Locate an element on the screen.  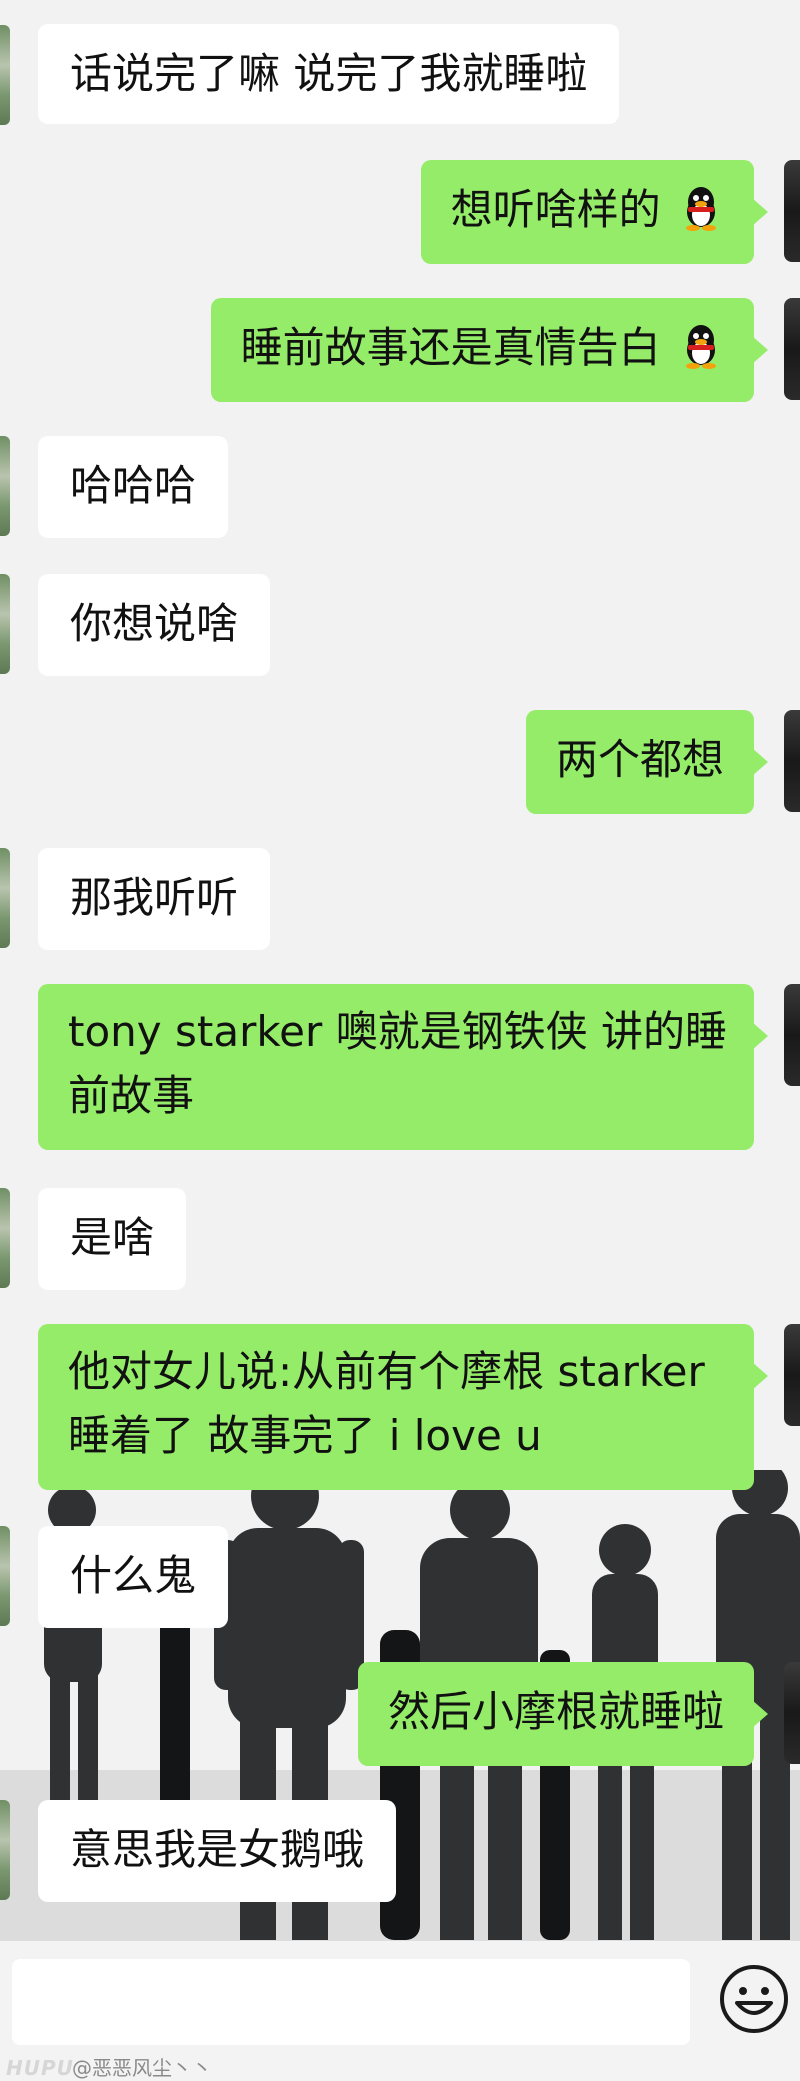
outgoing-message-bubble: 两个都想 is located at coordinates (647, 762).